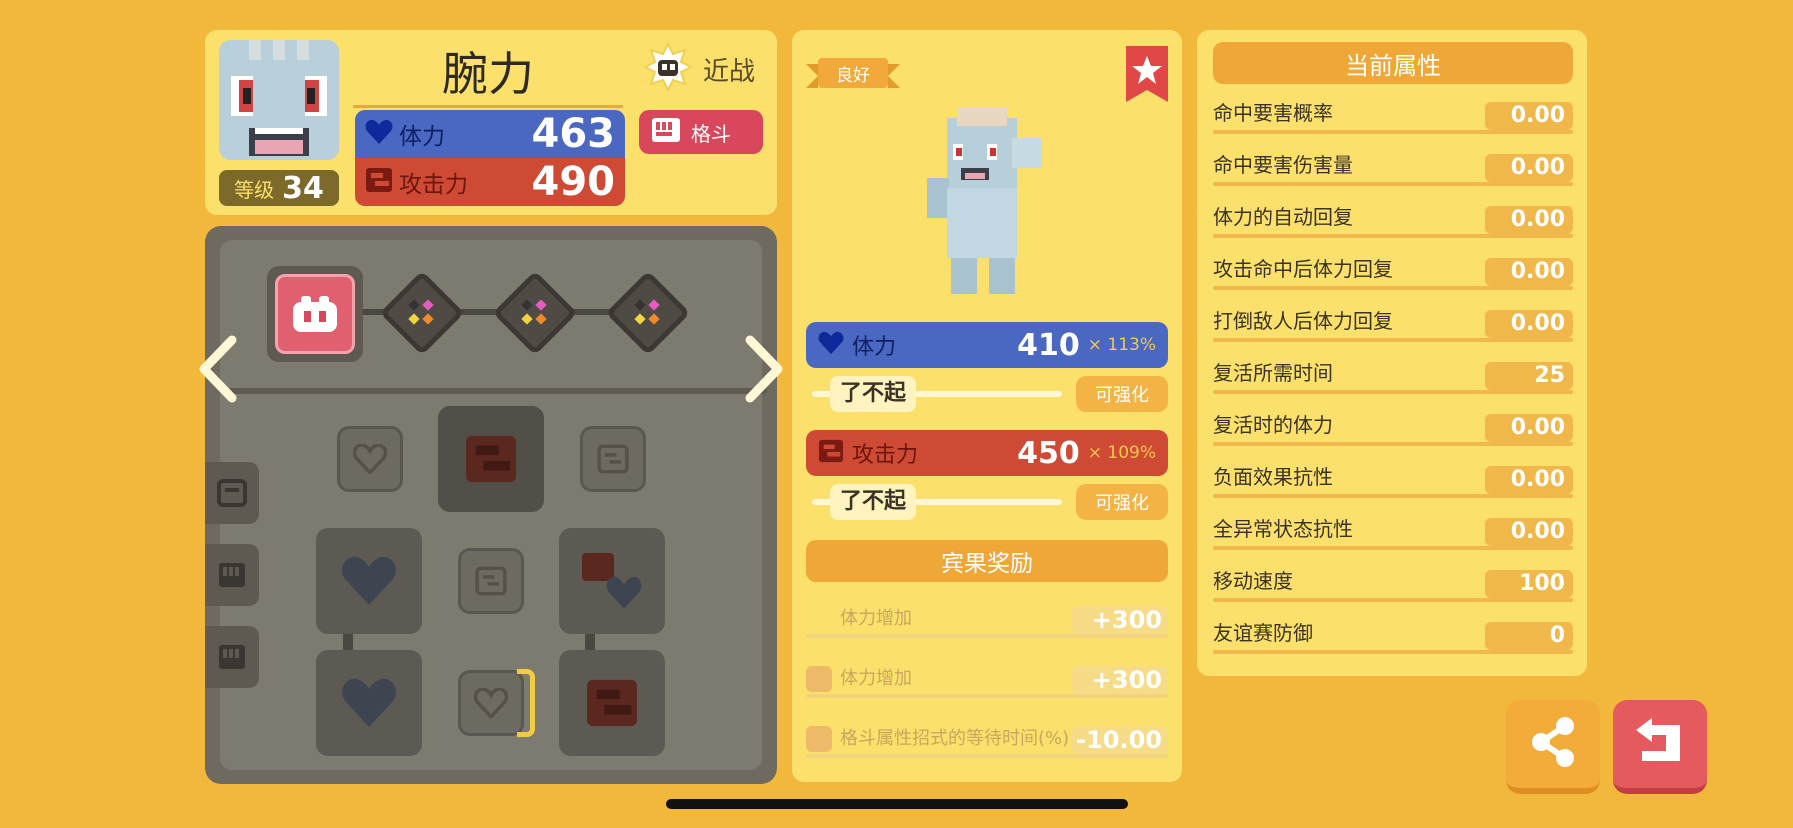 This screenshot has height=828, width=1793. Describe the element at coordinates (1393, 428) in the screenshot. I see `attribute-row: 复活时的体力 0.00` at that location.